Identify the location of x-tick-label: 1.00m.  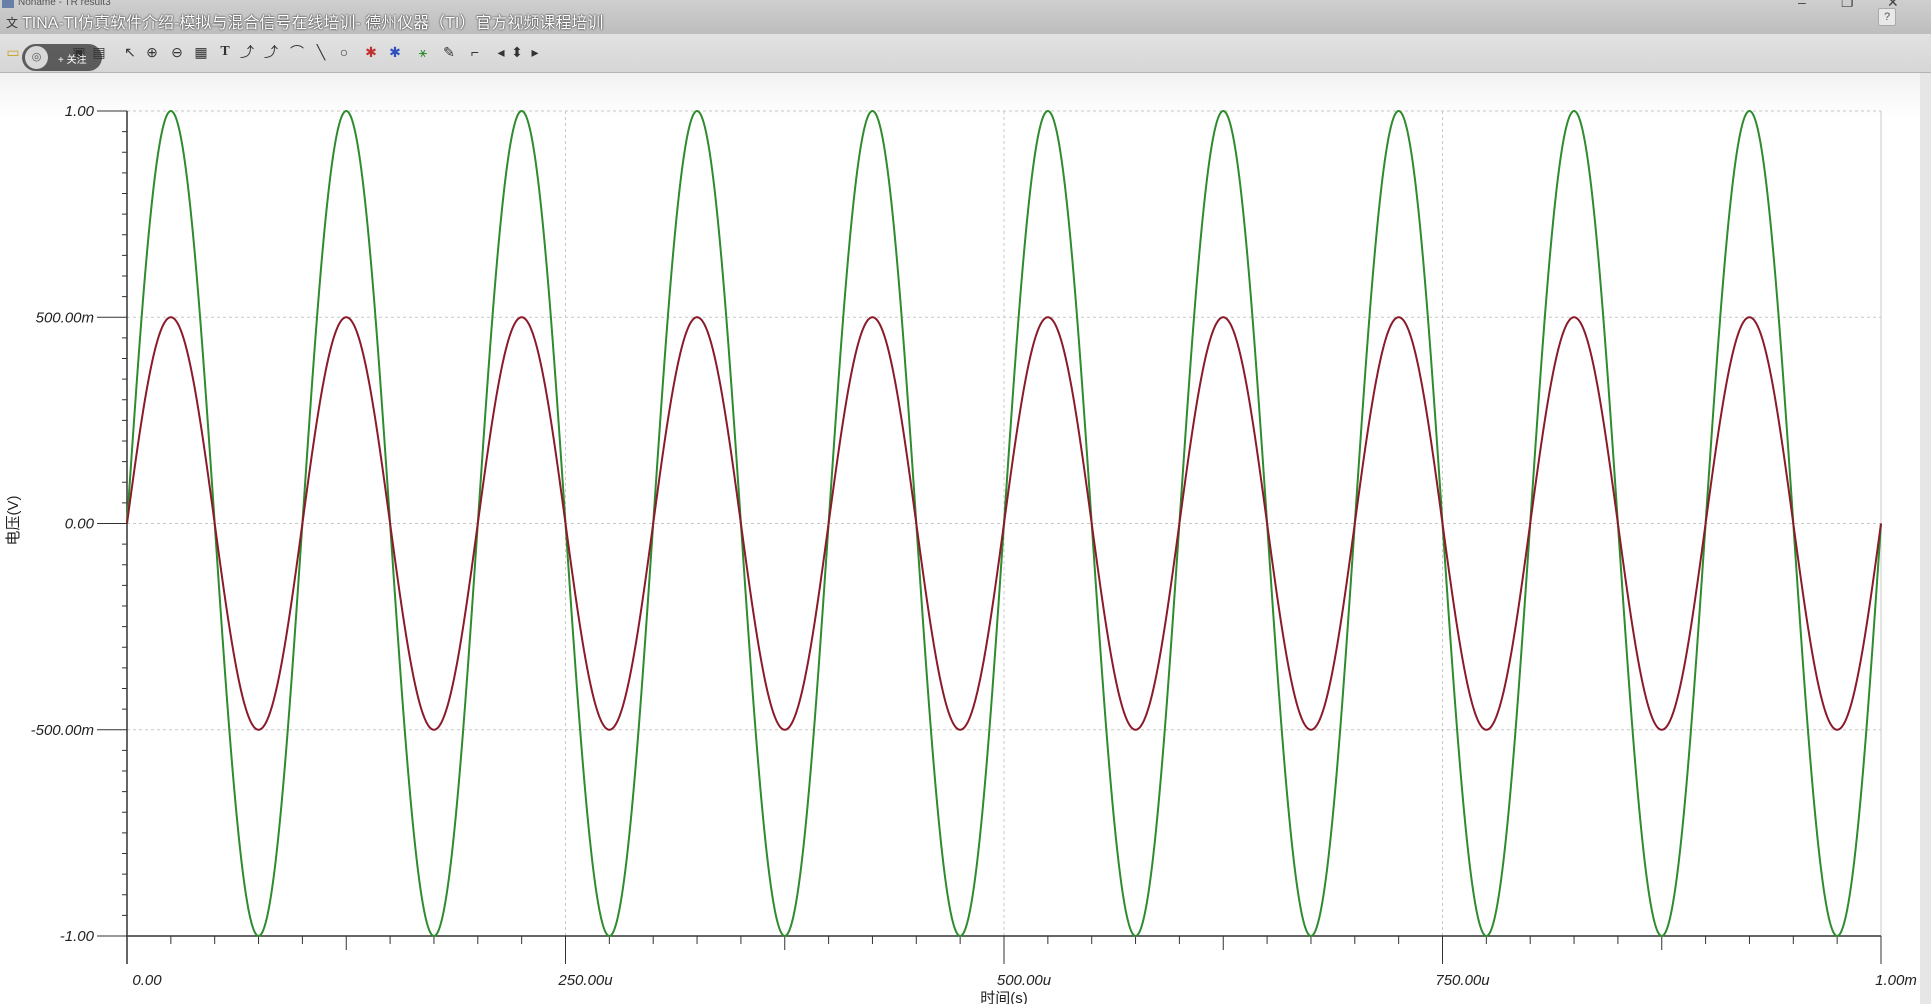
(1896, 980).